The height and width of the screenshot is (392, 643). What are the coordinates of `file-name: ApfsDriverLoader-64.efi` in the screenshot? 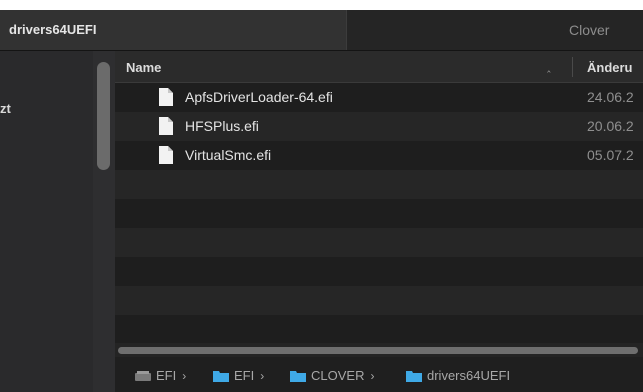 It's located at (259, 97).